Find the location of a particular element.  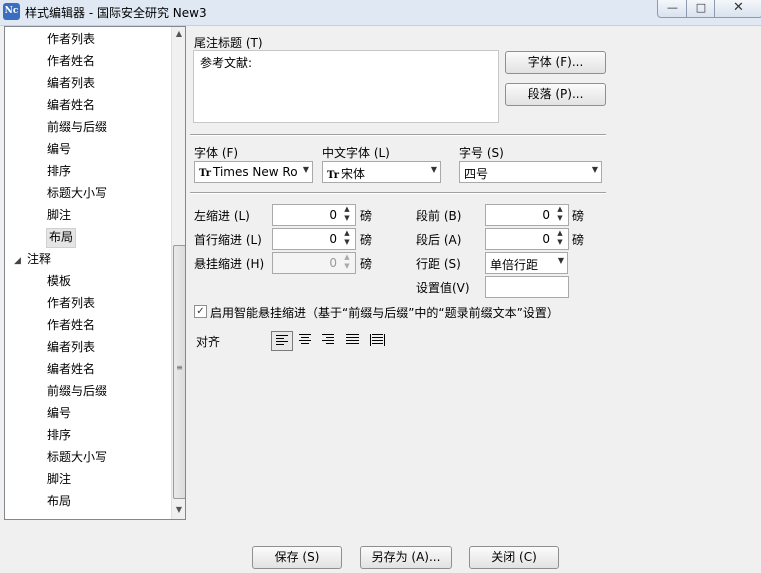

align-center-button is located at coordinates (305, 340).